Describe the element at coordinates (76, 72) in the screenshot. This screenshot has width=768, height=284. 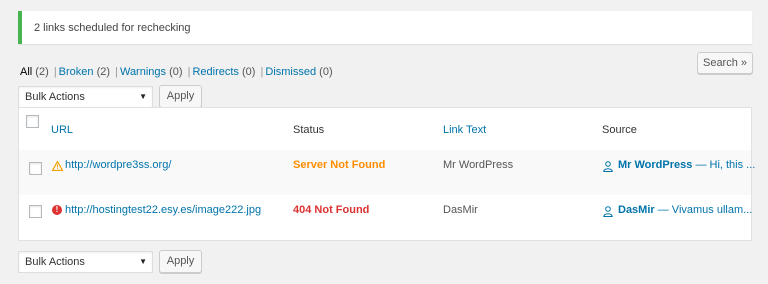
I see `filter-broken: Broken` at that location.